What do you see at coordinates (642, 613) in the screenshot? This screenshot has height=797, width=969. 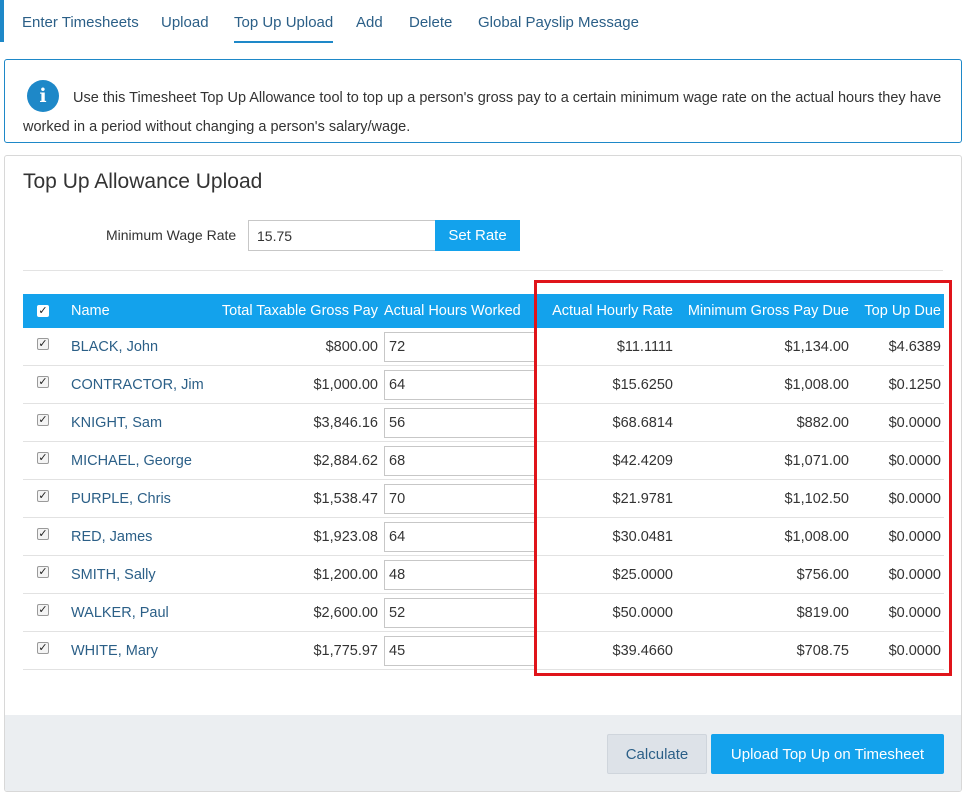 I see `hourly-rate-cell: $50.0000` at bounding box center [642, 613].